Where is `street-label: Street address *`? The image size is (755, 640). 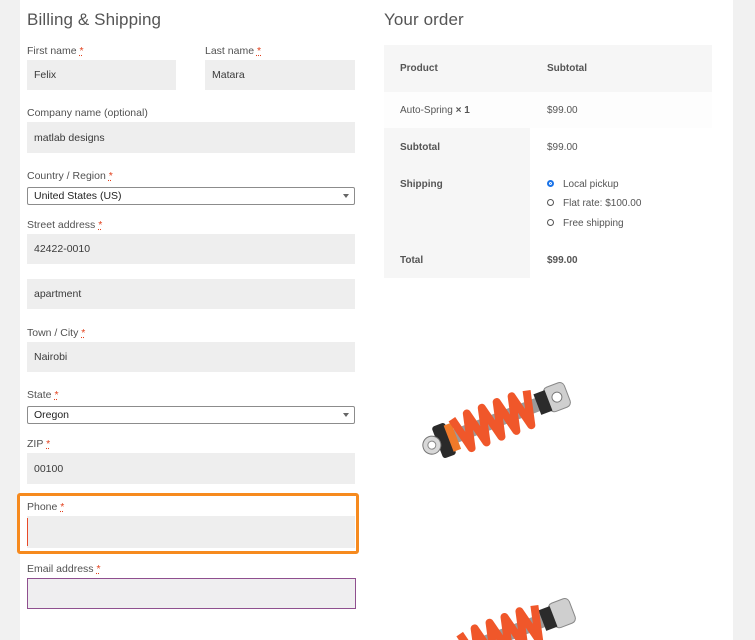
street-label: Street address * is located at coordinates (65, 225).